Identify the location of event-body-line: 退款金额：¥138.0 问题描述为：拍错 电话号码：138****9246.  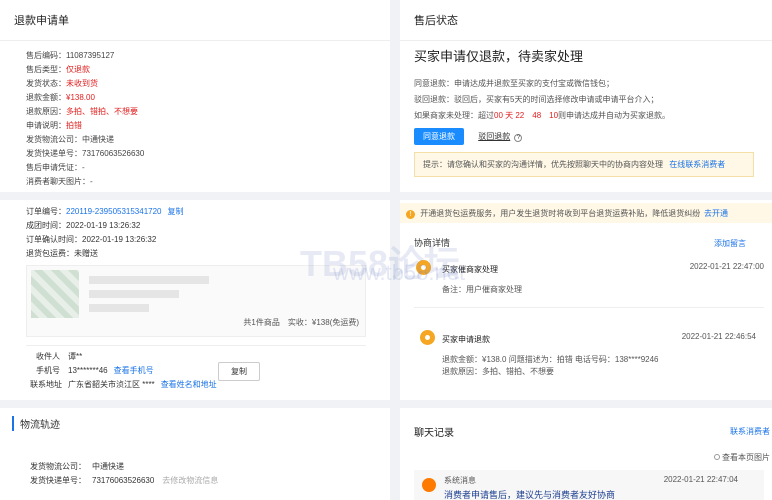
(550, 359).